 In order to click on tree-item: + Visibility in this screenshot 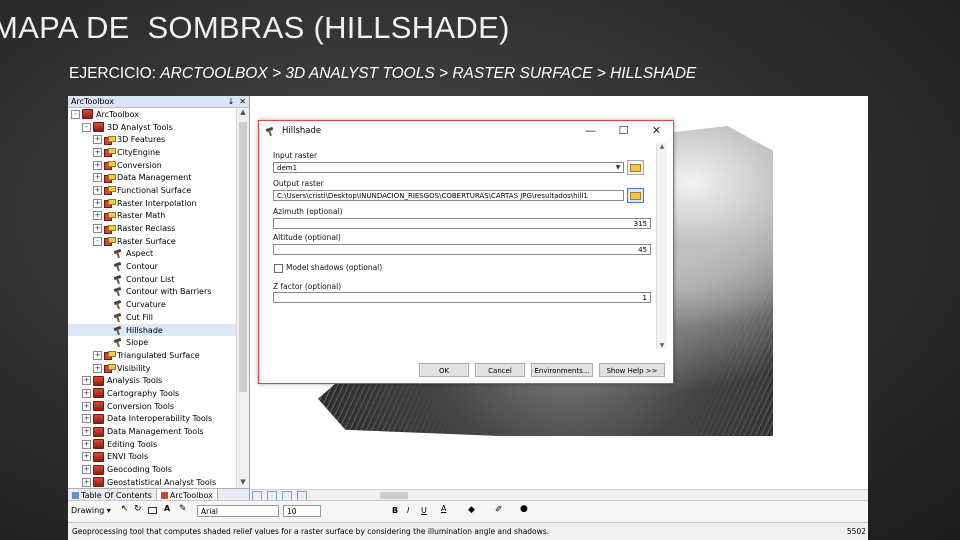, I will do `click(152, 368)`.